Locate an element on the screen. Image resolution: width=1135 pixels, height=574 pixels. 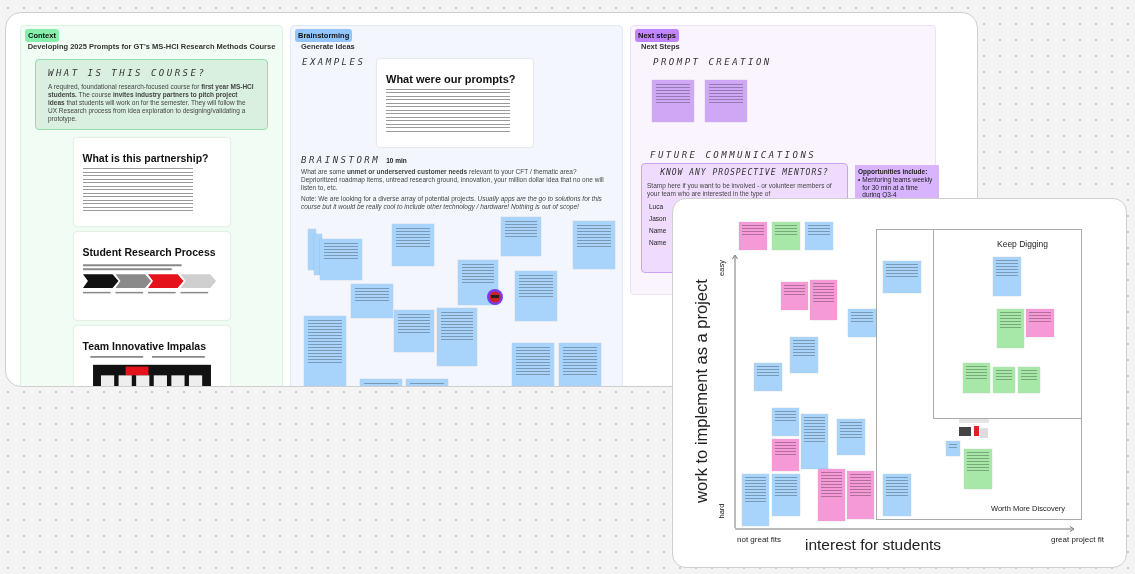
avatar-icon is located at coordinates (495, 297).